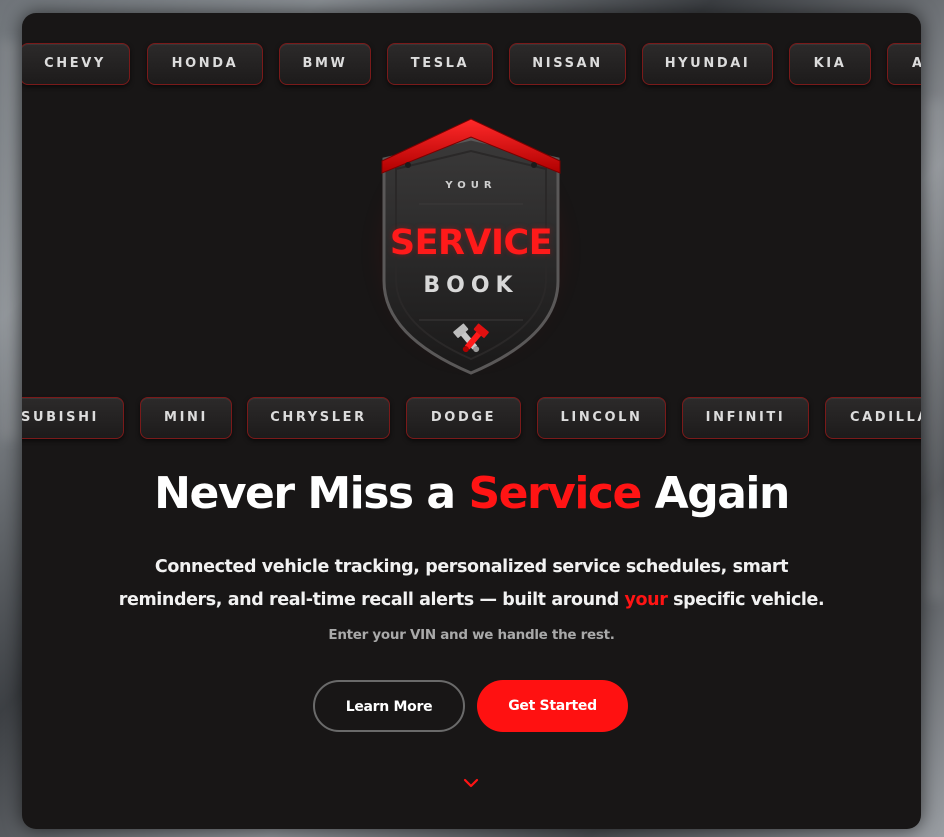 The width and height of the screenshot is (944, 837). Describe the element at coordinates (318, 418) in the screenshot. I see `brand-chip-chrysler: CHRYSLER` at that location.